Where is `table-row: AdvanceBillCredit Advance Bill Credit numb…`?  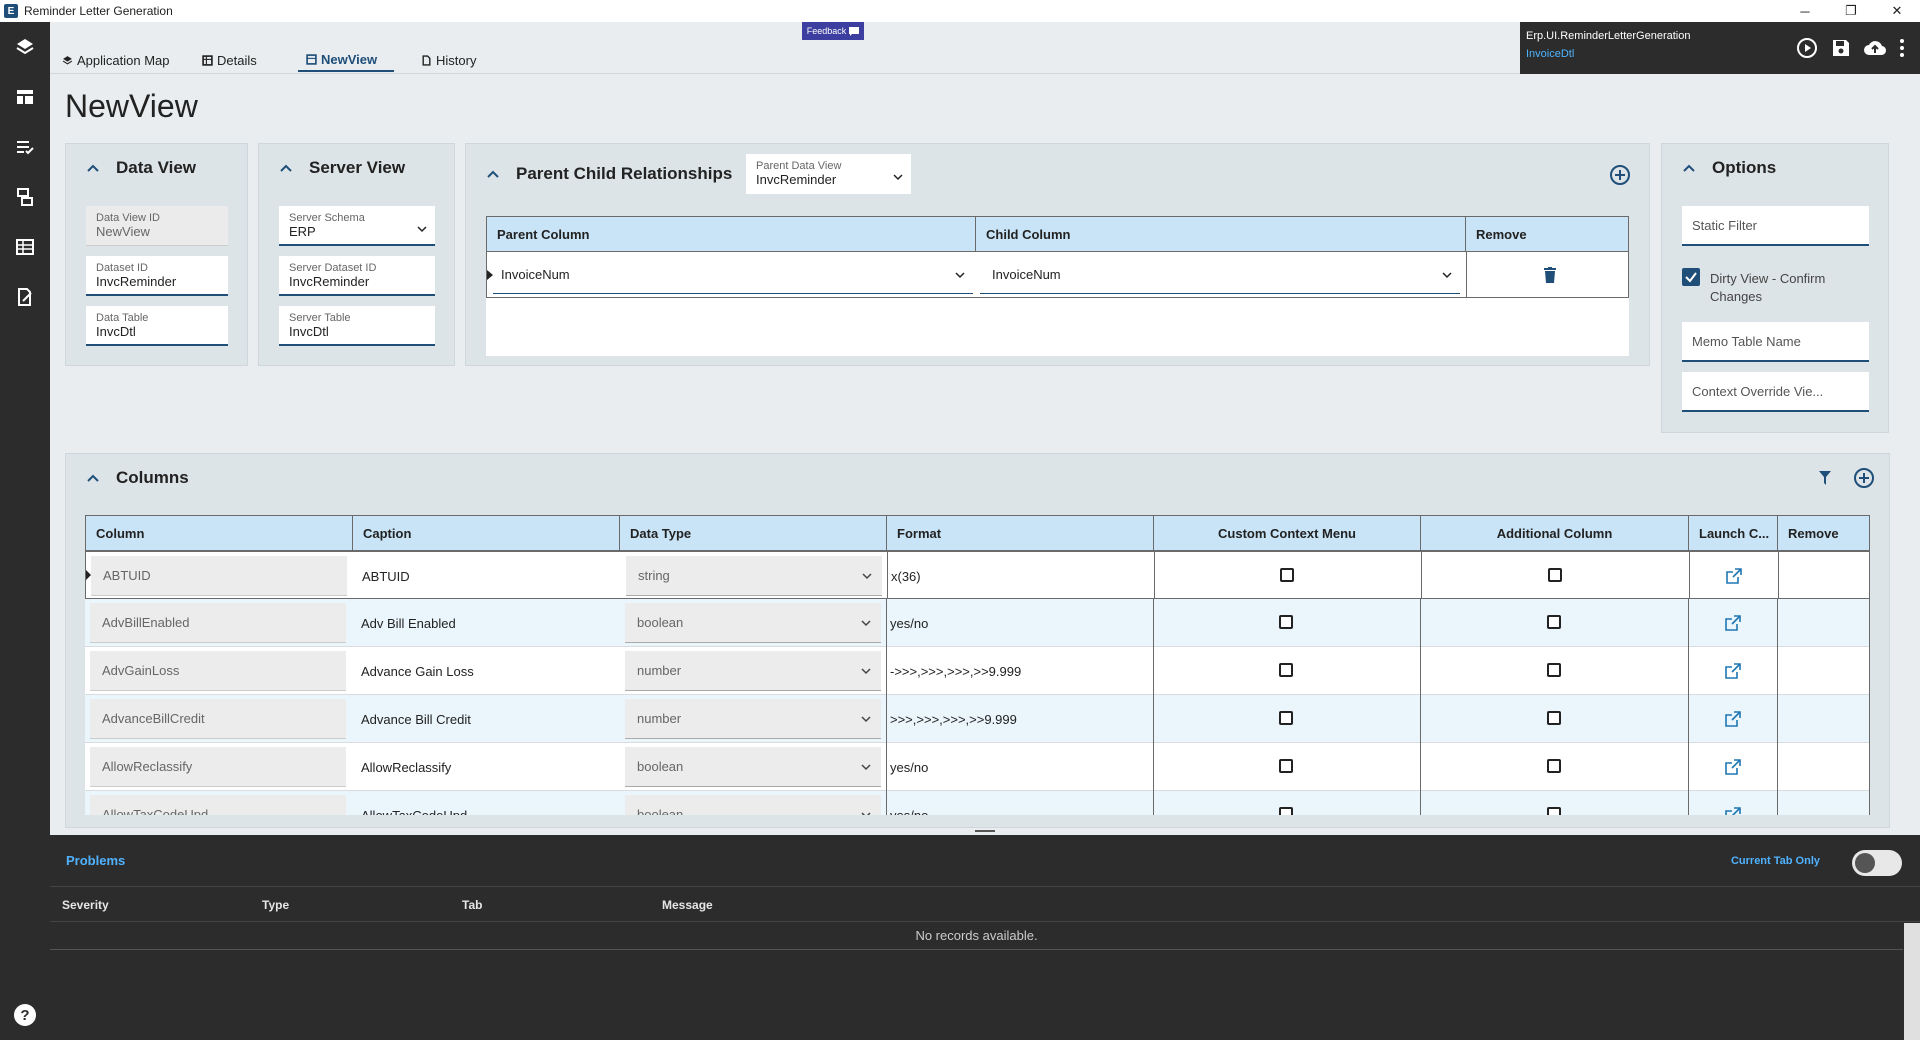 table-row: AdvanceBillCredit Advance Bill Credit numb… is located at coordinates (977, 719).